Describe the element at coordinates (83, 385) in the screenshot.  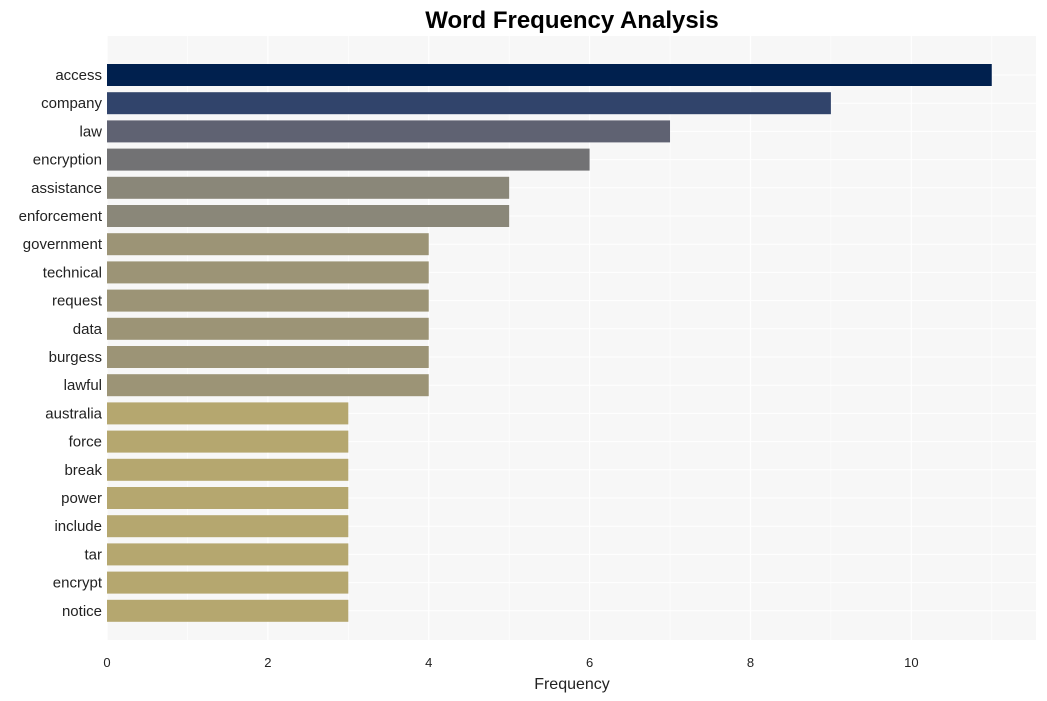
I see `y-tick-label: lawful` at that location.